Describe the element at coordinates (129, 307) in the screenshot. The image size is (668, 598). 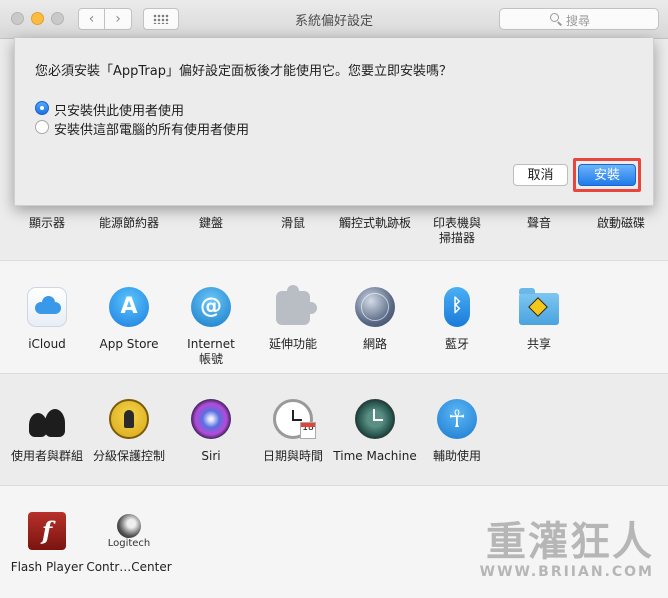
I see `app-store-icon: A` at that location.